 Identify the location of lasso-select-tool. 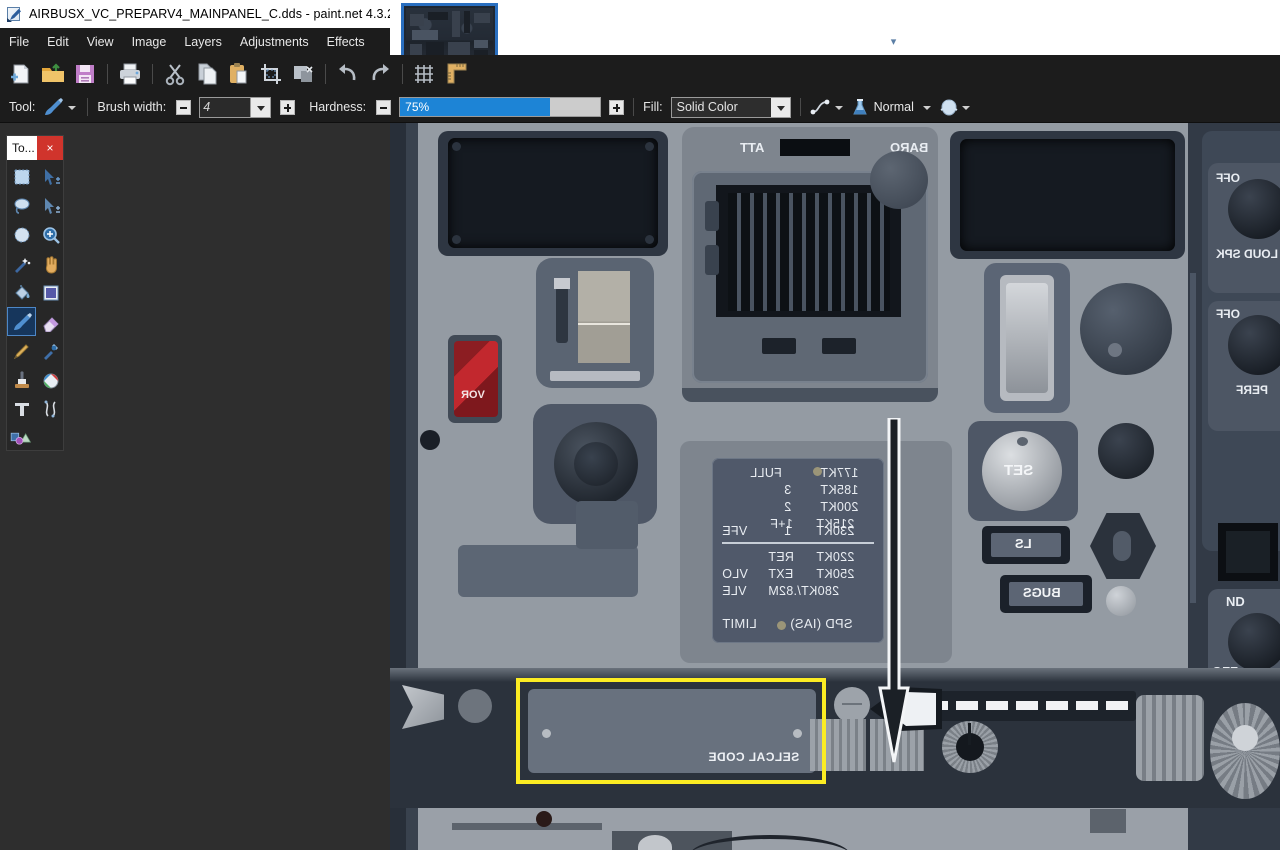
(21, 205).